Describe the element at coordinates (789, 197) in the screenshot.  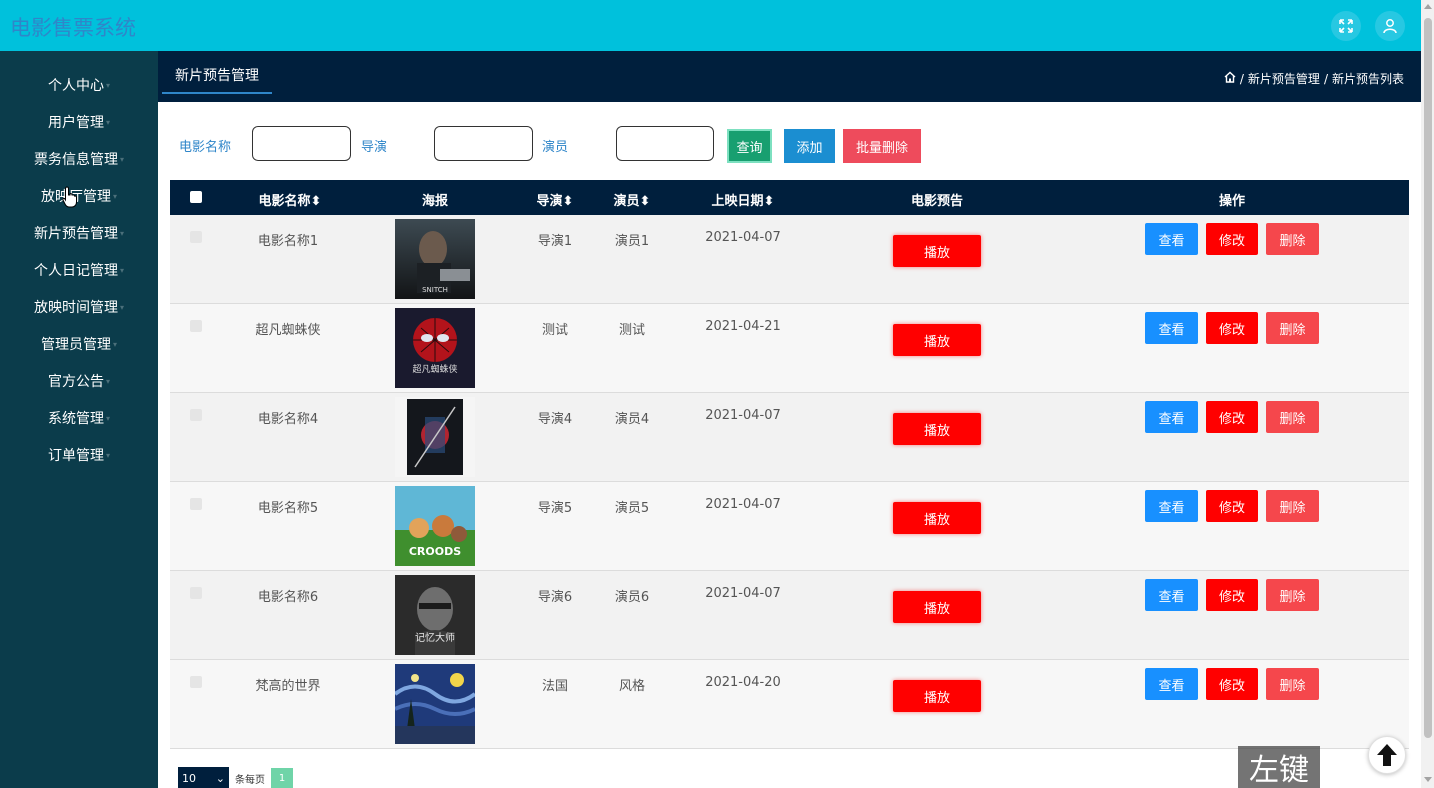
I see `table-header: 电影名称⬍ 海报 导演⬍ 演员⬍ 上映日期⬍ 电影预告 操作` at that location.